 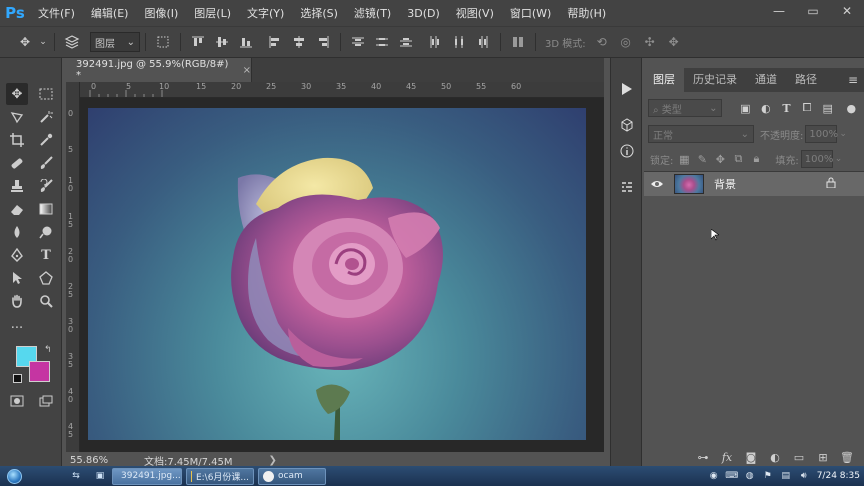 What do you see at coordinates (838, 476) in the screenshot?
I see `clock: 7/24 8:35` at bounding box center [838, 476].